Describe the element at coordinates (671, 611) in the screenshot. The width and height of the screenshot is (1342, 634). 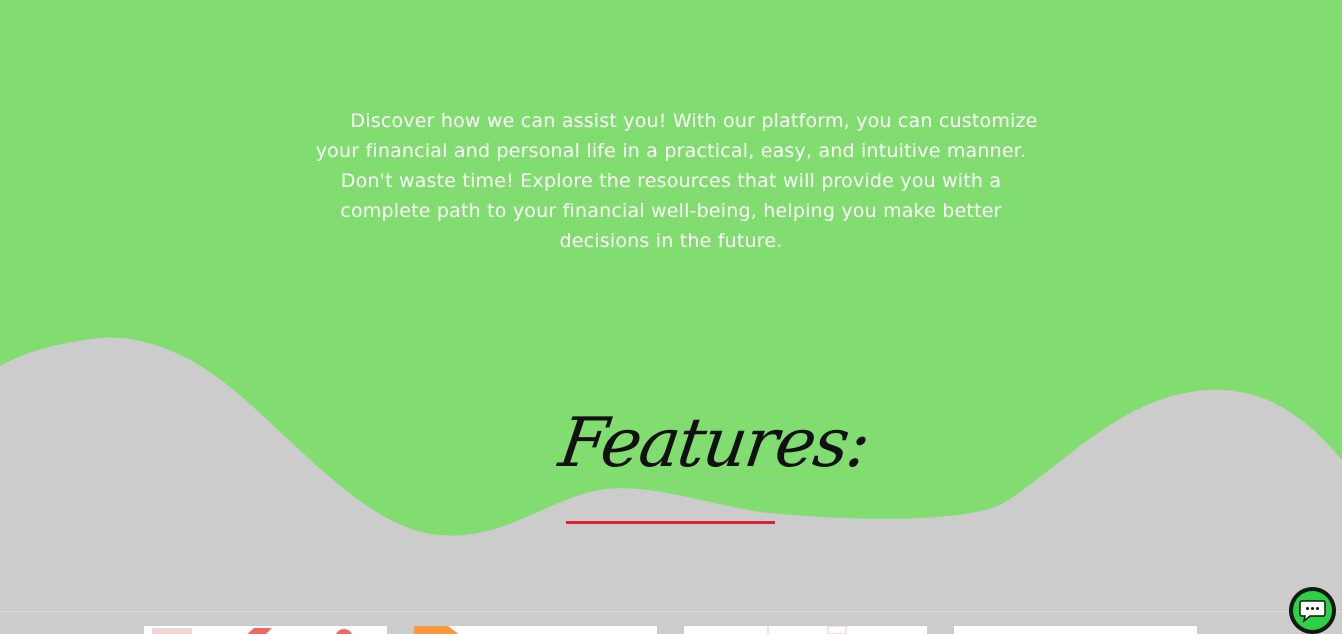
I see `section-divider` at that location.